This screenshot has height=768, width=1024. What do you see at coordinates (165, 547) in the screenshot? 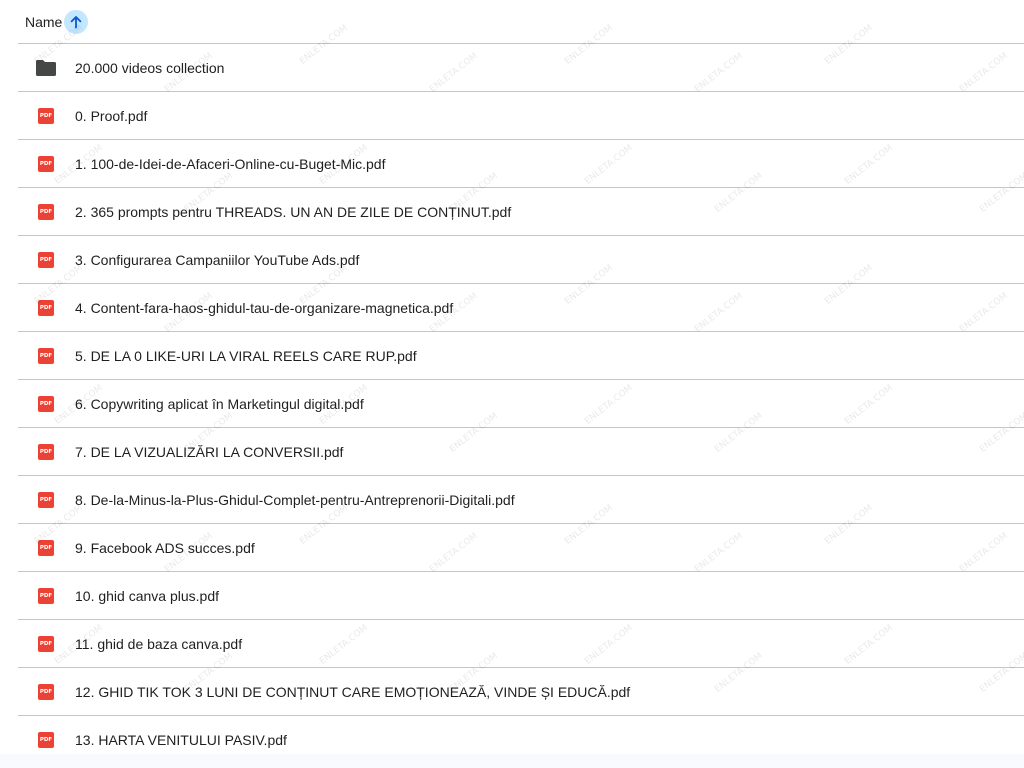
I see `file-name: 9. Facebook ADS succes.pdf` at bounding box center [165, 547].